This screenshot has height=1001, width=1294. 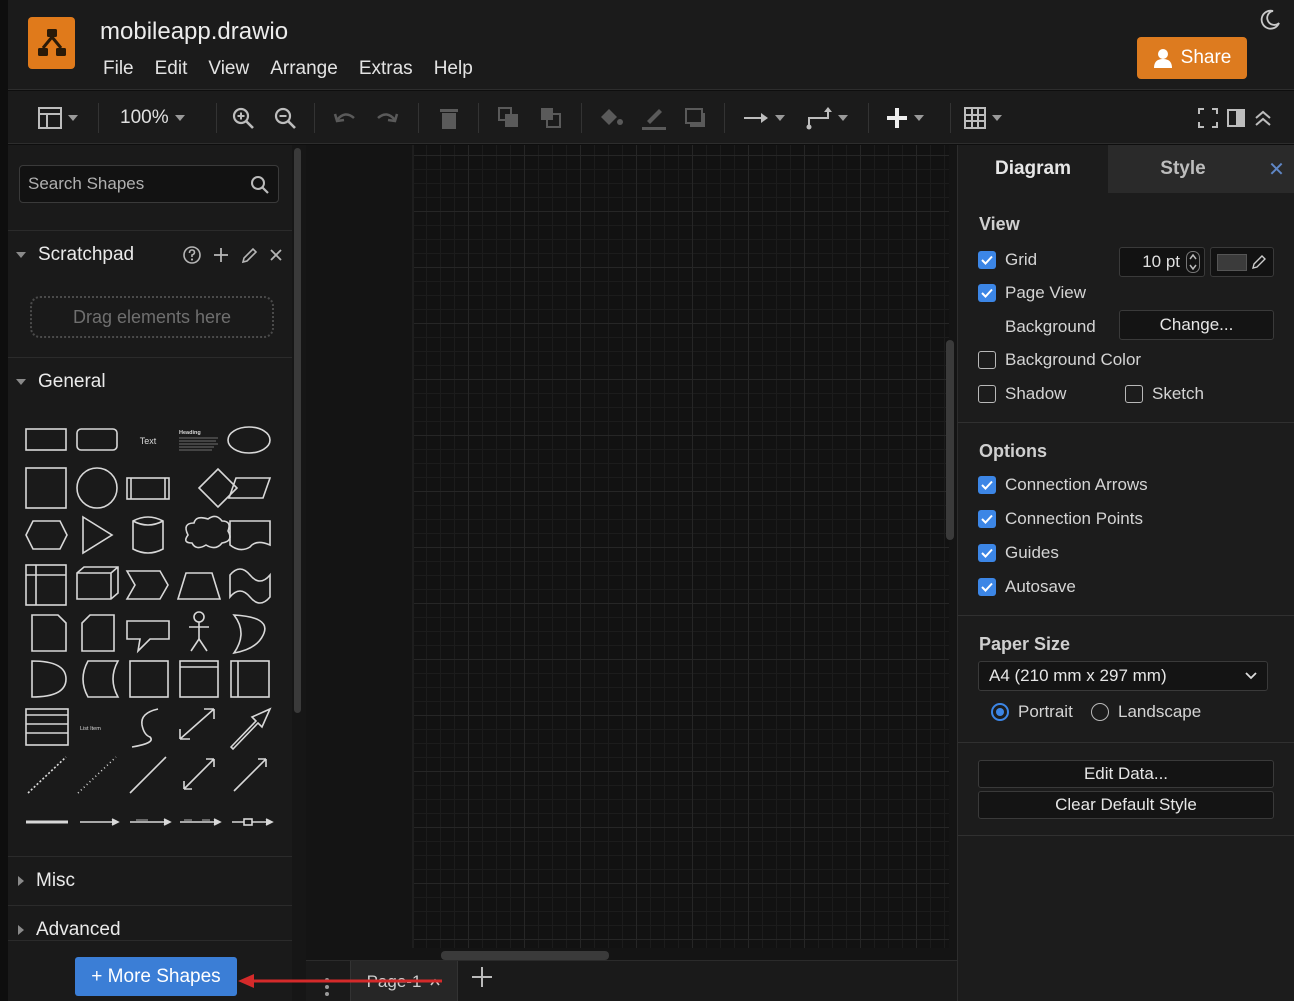 What do you see at coordinates (156, 976) in the screenshot?
I see `more-shapes-button: + More Shapes` at bounding box center [156, 976].